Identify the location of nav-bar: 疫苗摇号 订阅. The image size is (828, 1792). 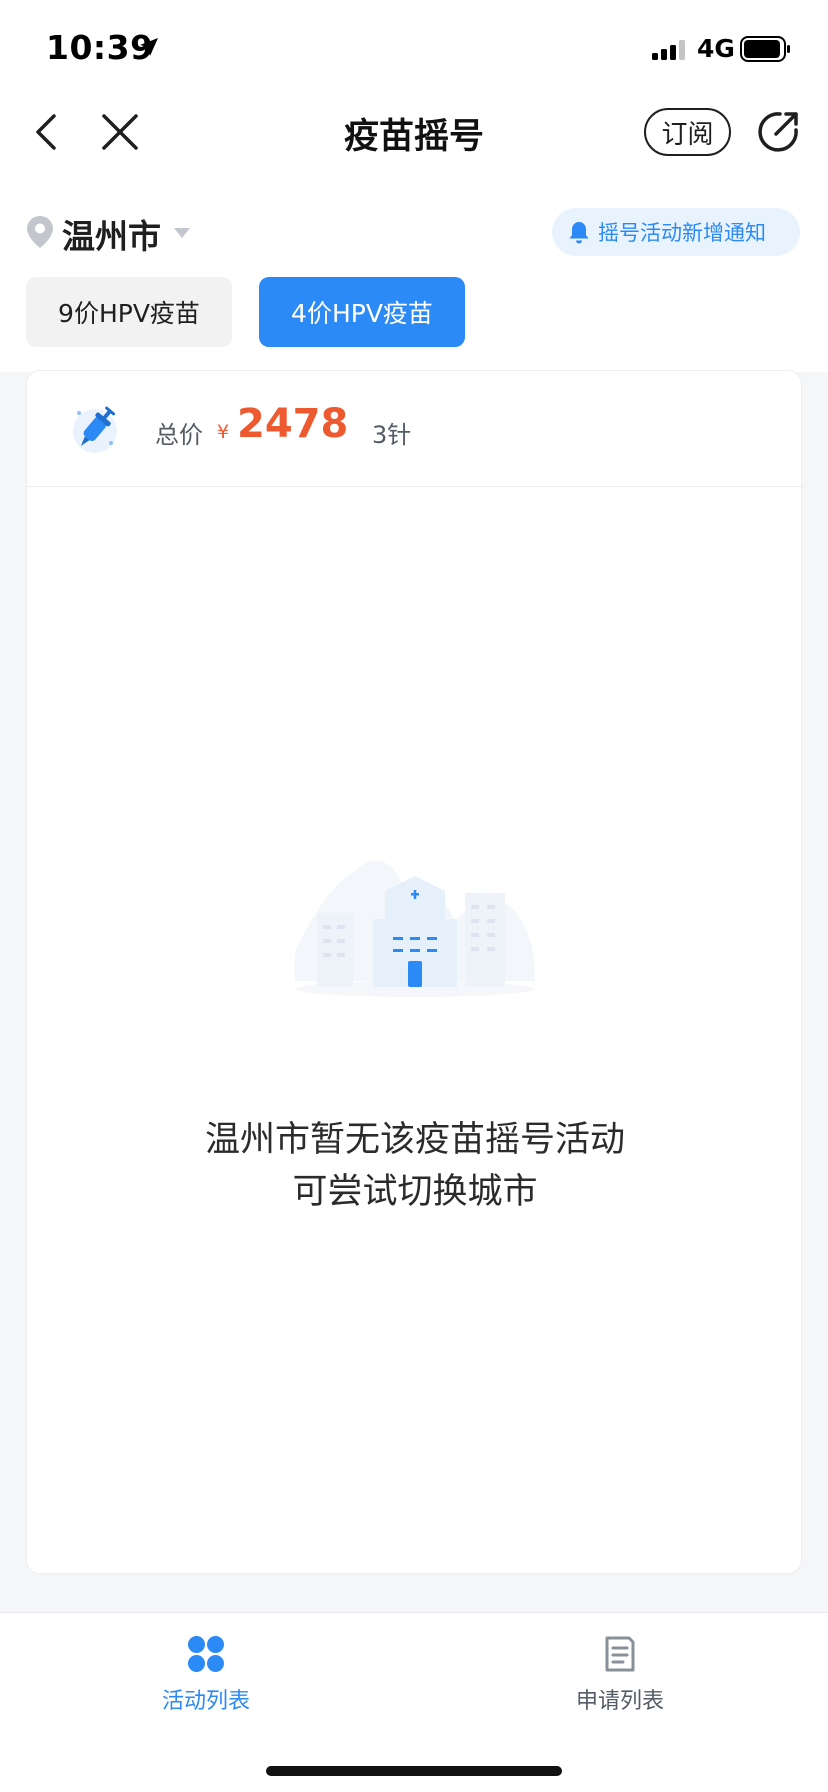
(414, 144).